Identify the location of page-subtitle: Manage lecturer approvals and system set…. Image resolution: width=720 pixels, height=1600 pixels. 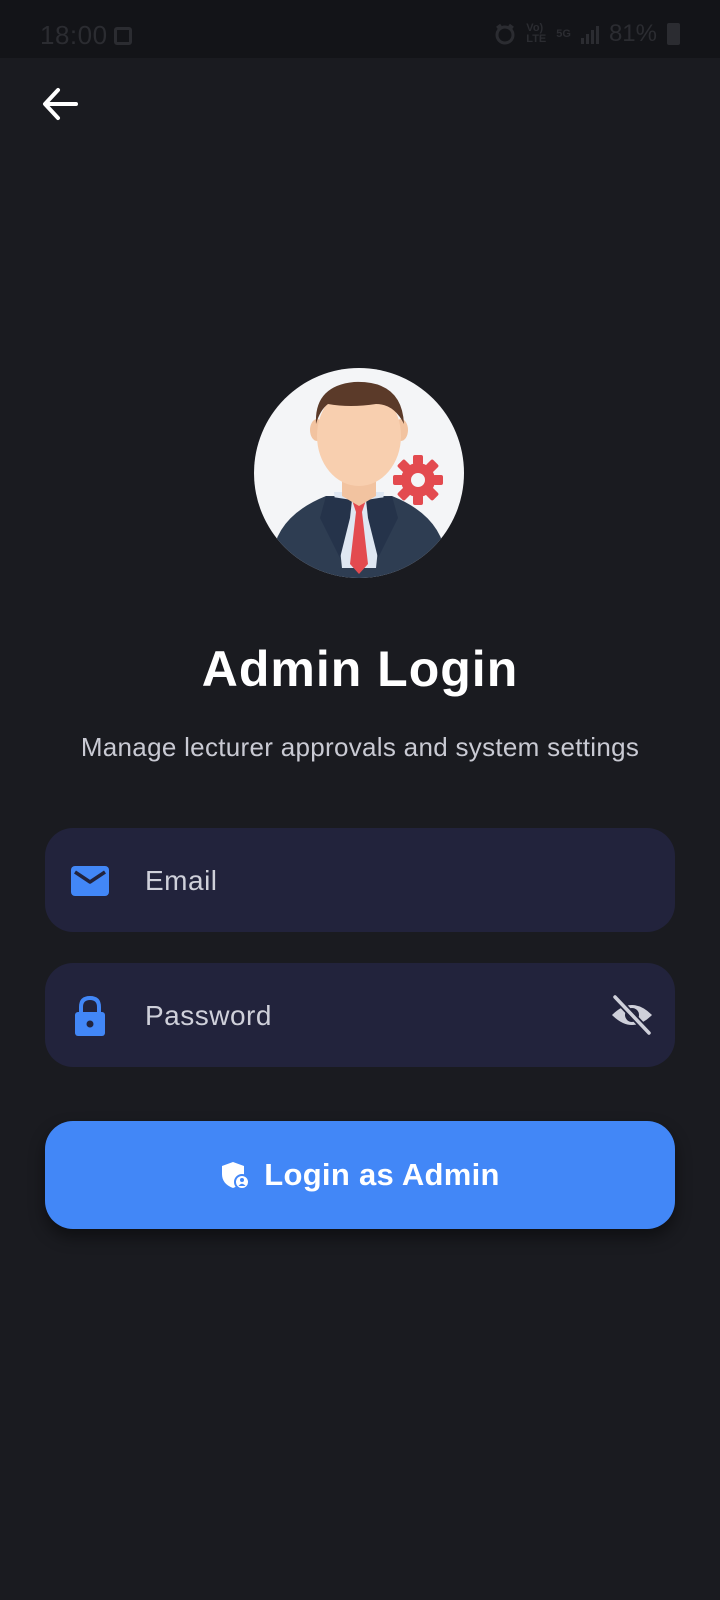
(360, 747).